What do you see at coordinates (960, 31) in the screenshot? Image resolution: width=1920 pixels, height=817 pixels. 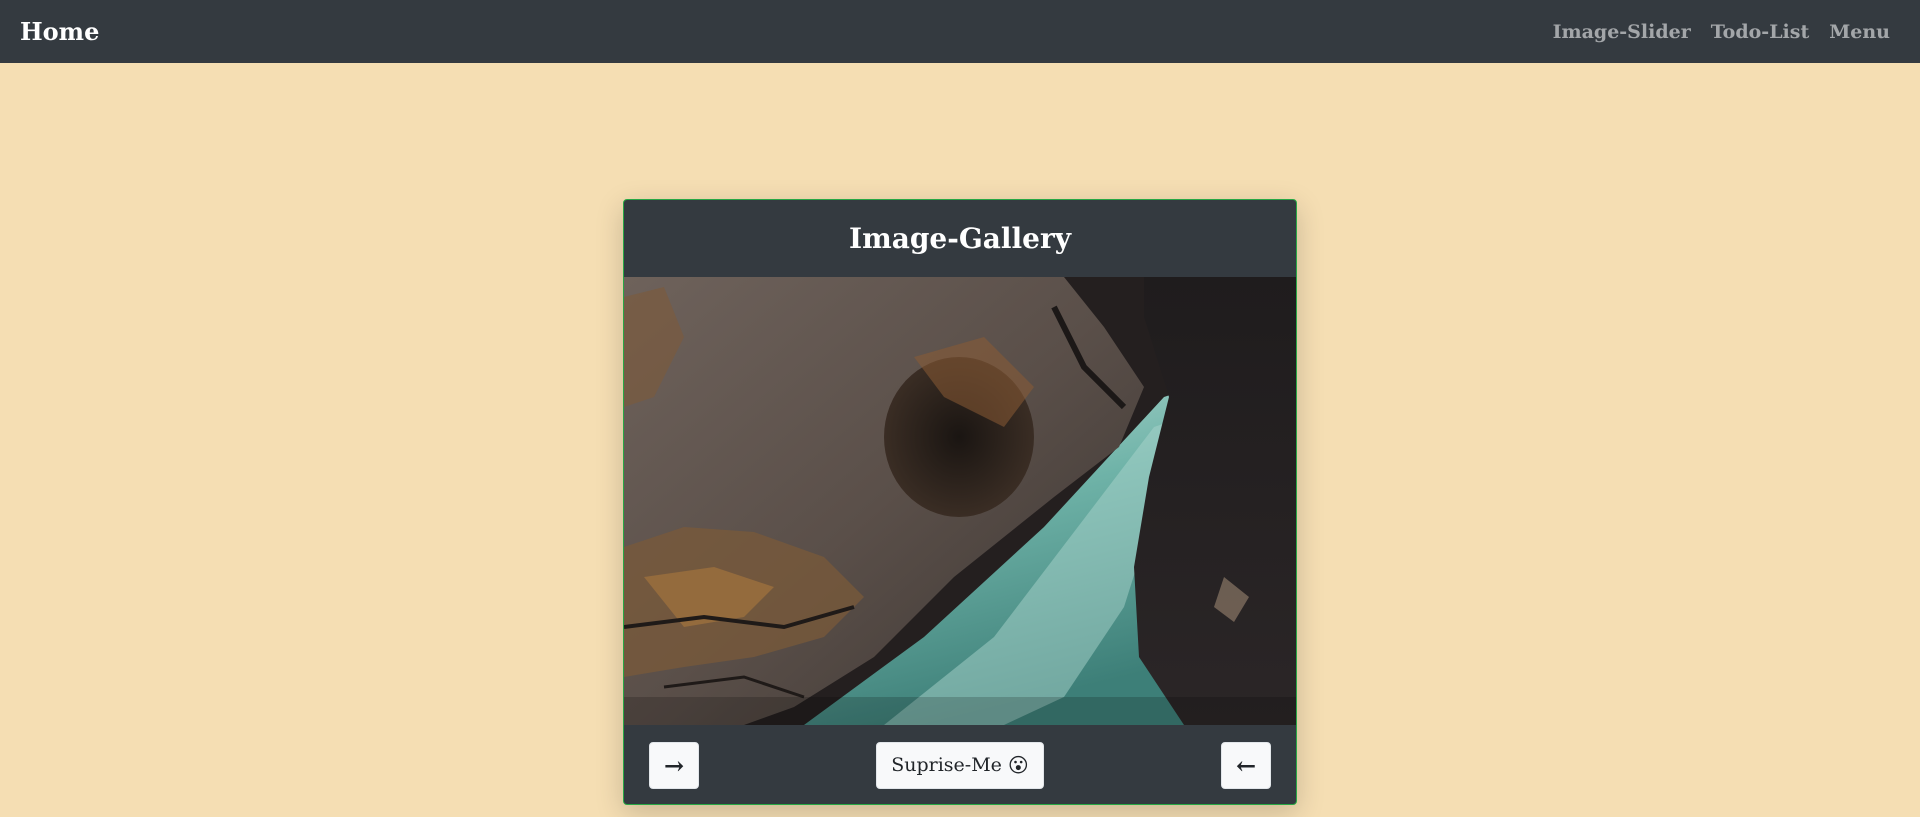 I see `navbar: Home Image-Slider Todo-List Menu` at bounding box center [960, 31].